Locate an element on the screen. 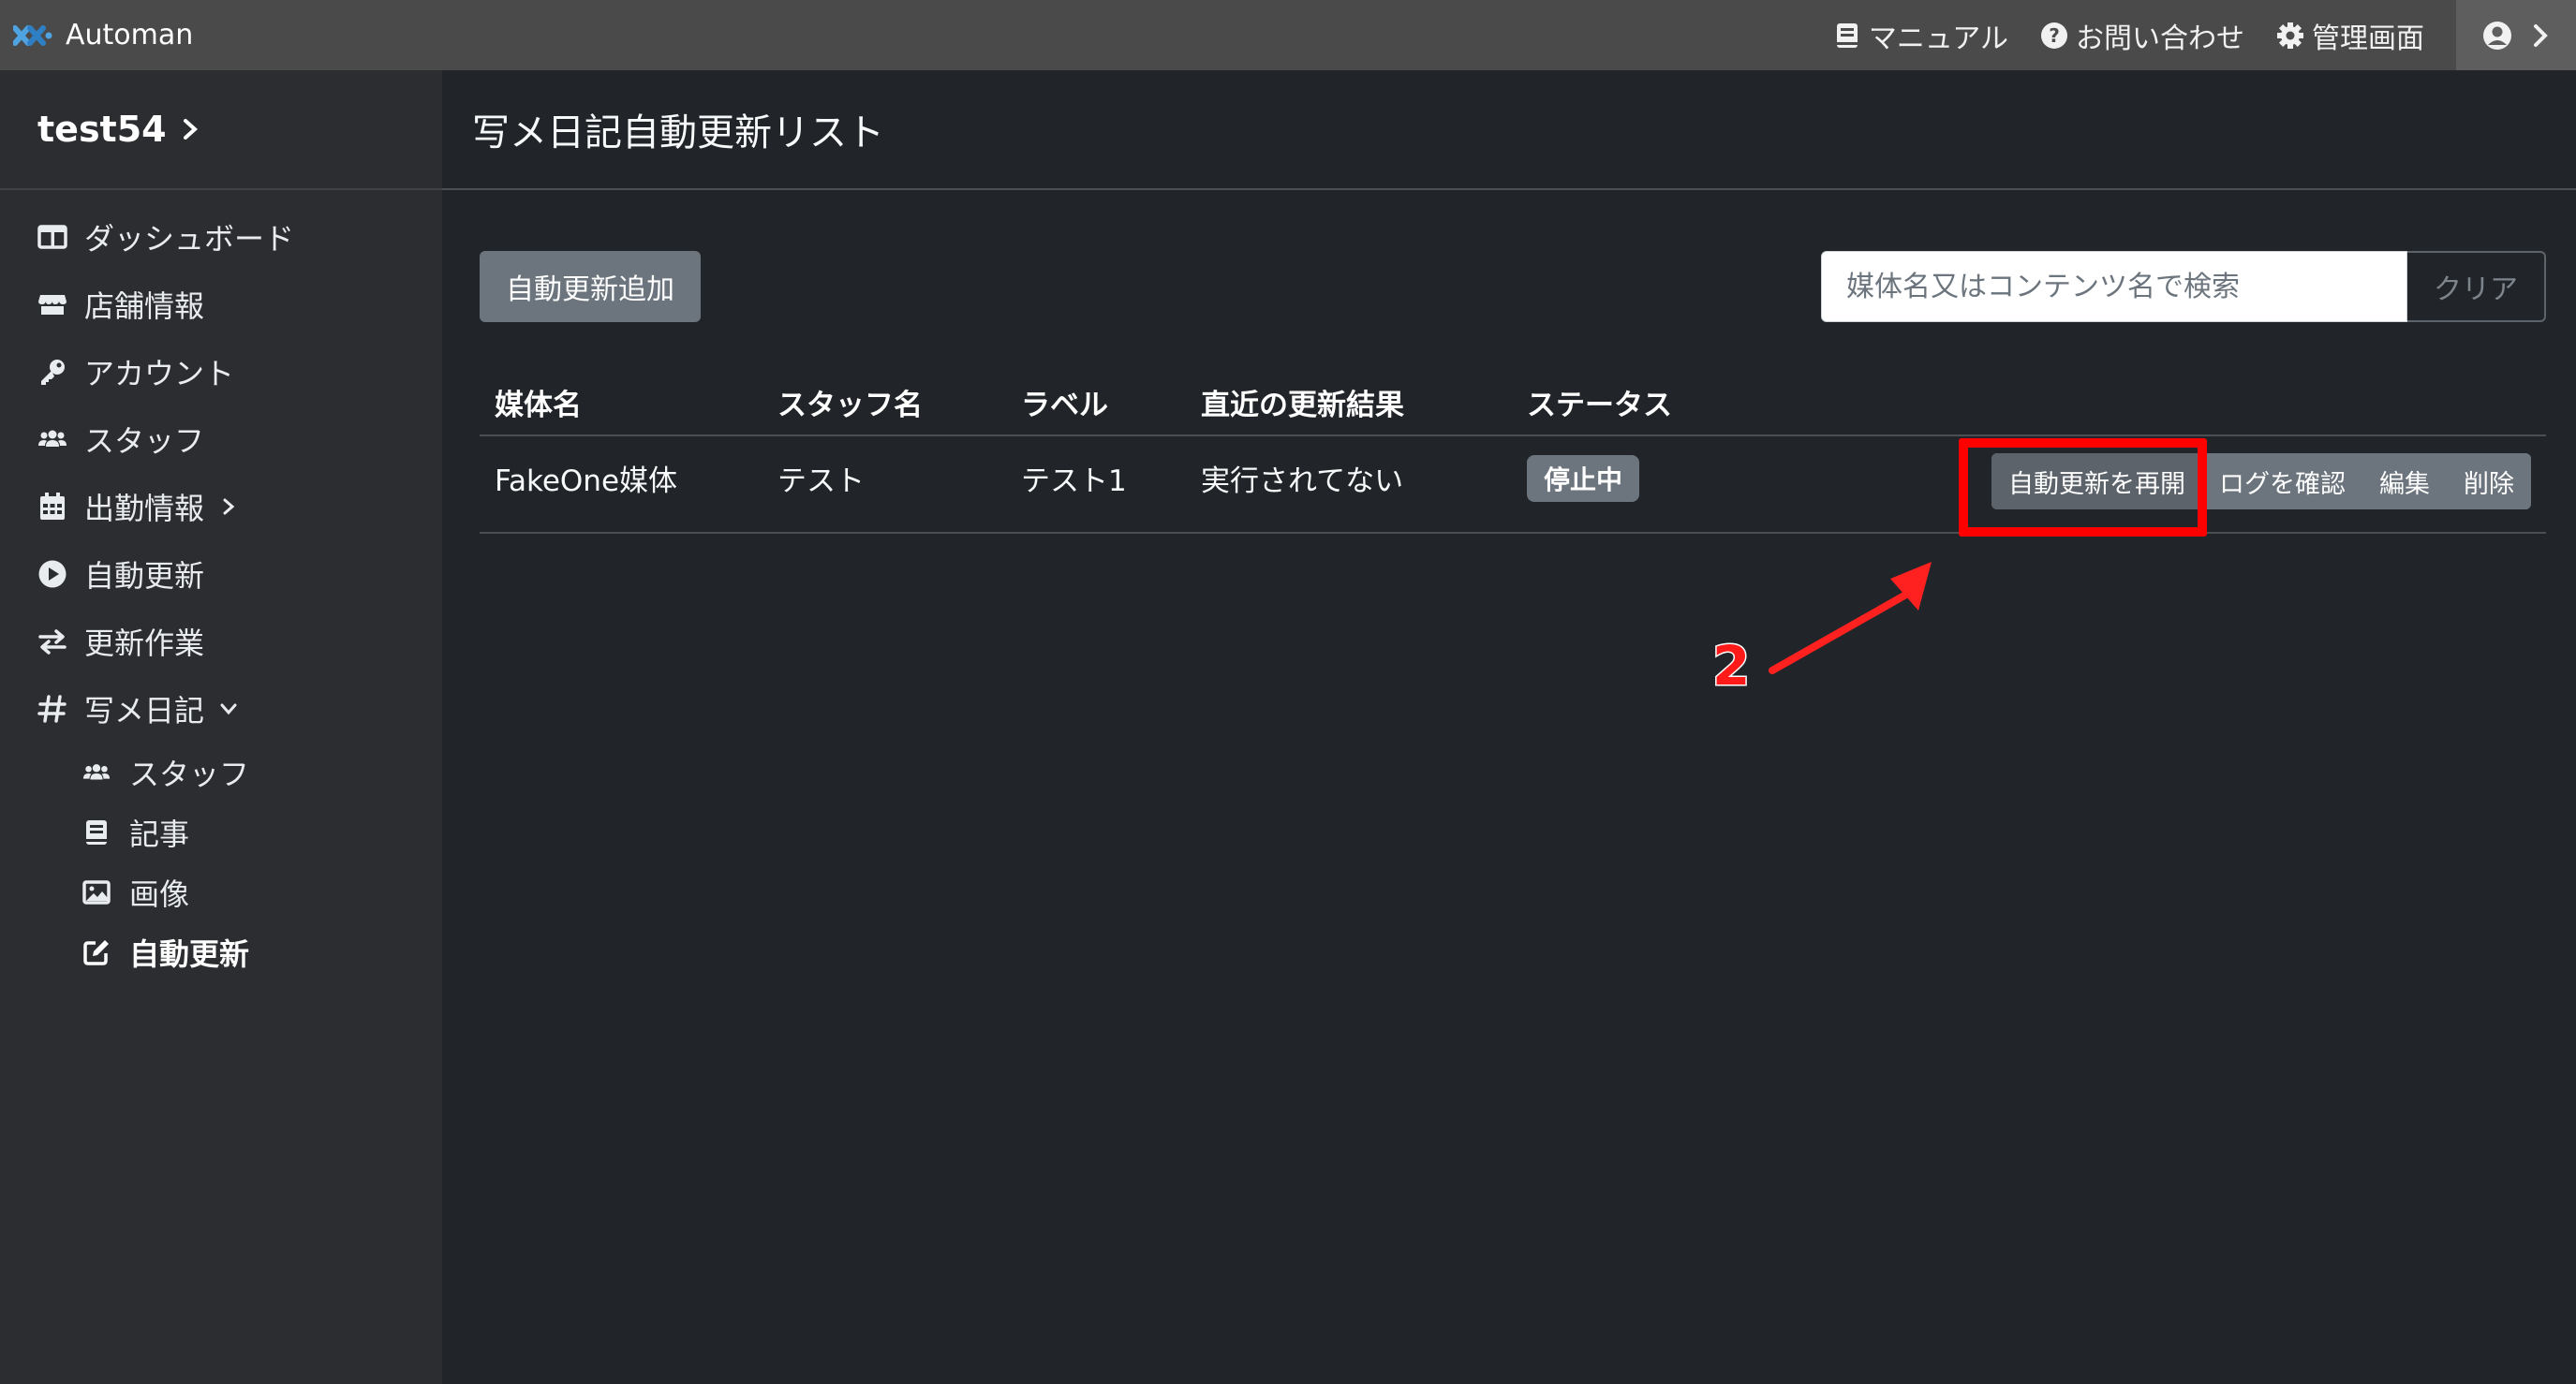 This screenshot has width=2576, height=1384. sidebar-item-label: スタッフ is located at coordinates (144, 441).